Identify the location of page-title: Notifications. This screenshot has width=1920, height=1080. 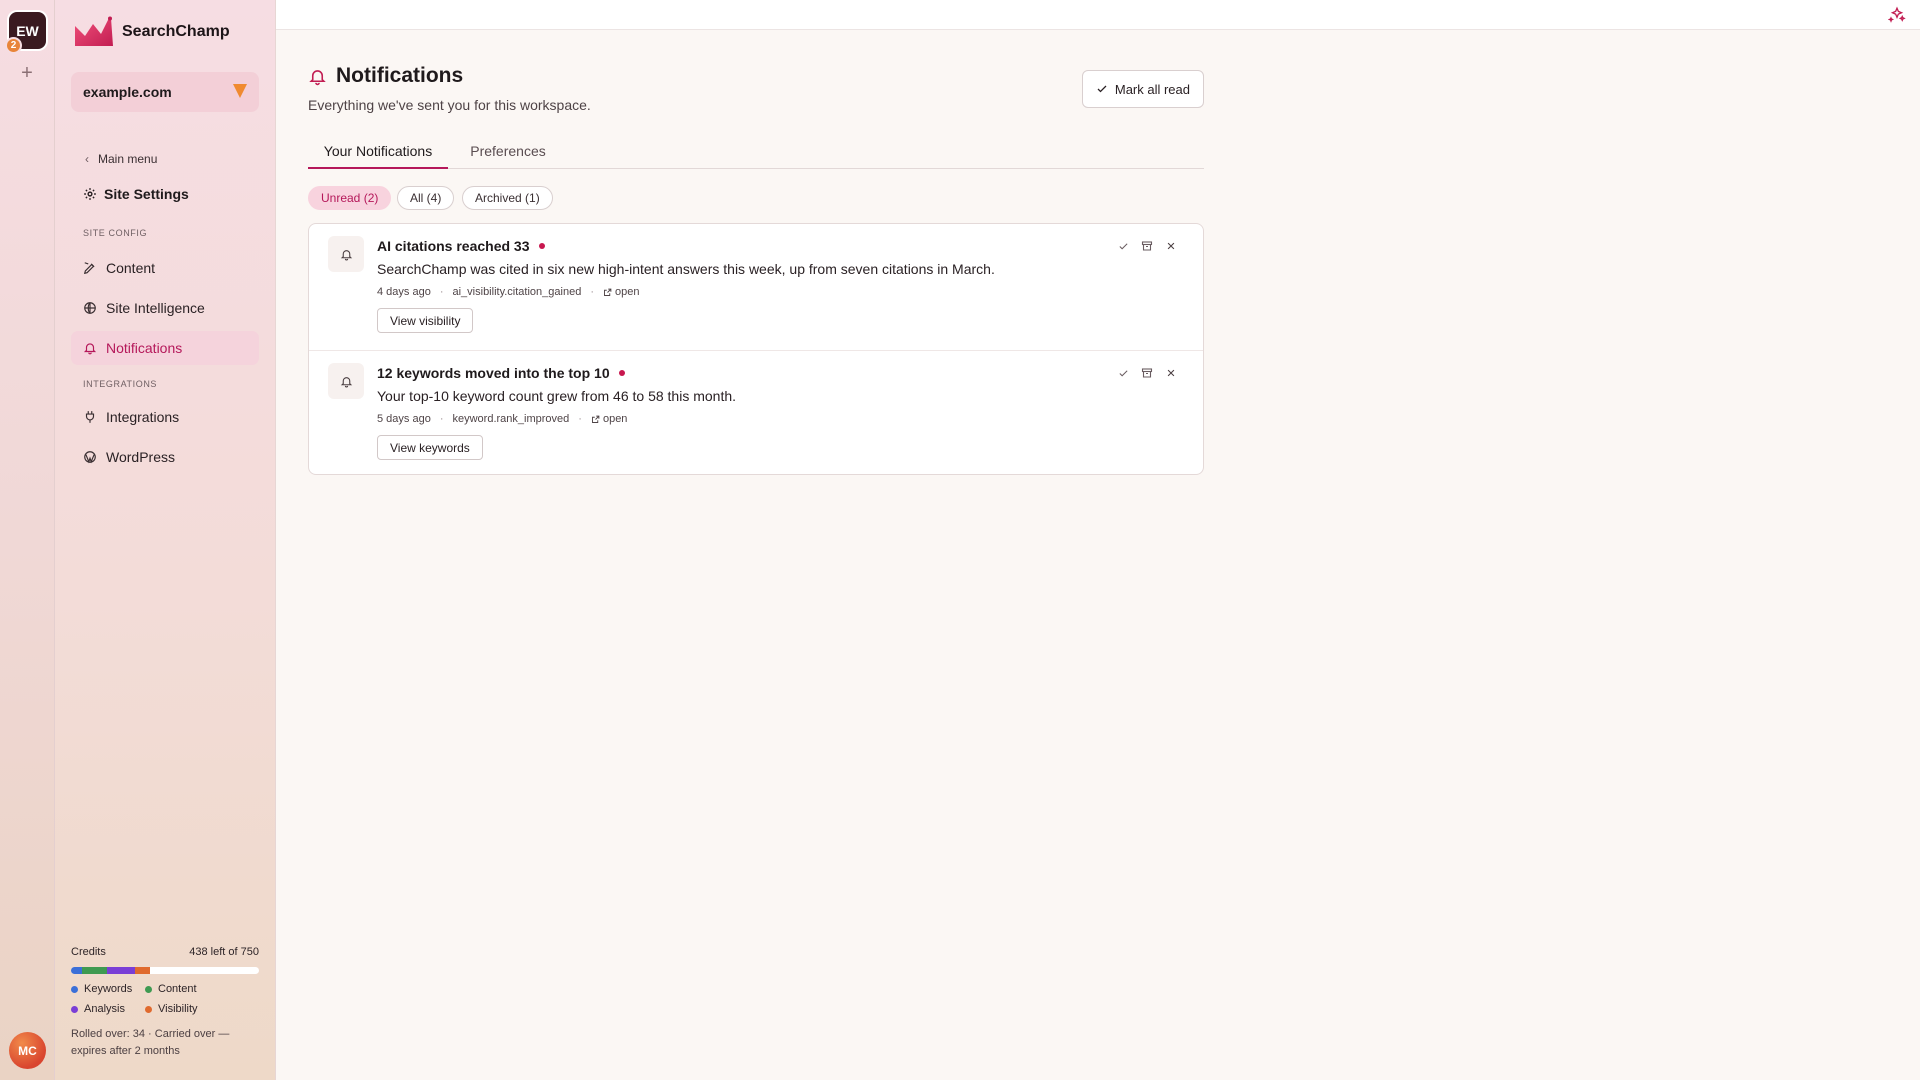
(385, 76).